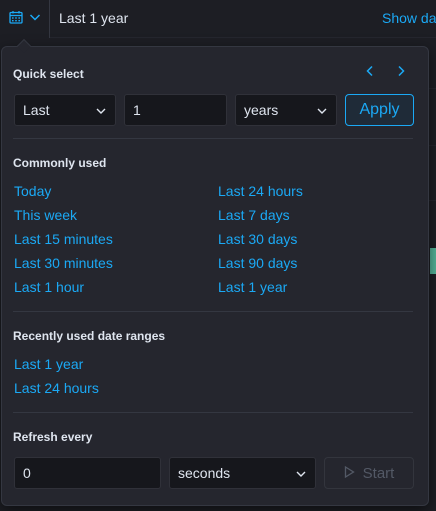  I want to click on unit-select-value: years, so click(261, 110).